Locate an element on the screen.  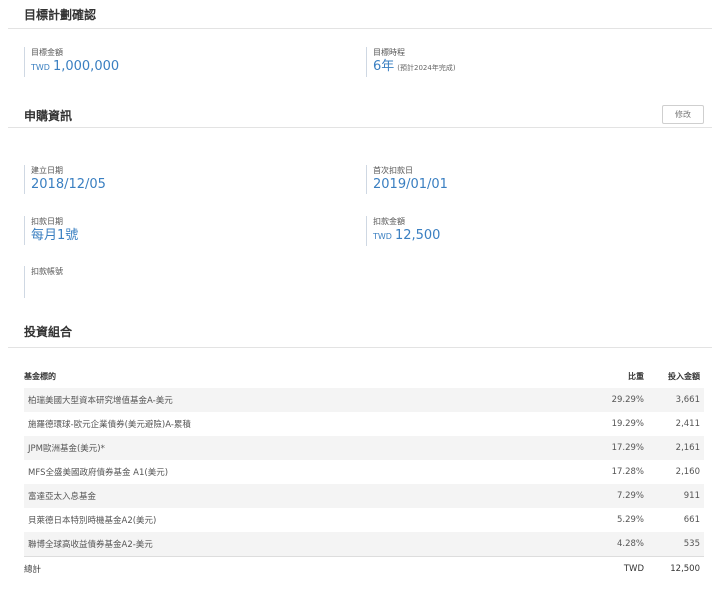
fund-amount: 2,411 is located at coordinates (674, 424).